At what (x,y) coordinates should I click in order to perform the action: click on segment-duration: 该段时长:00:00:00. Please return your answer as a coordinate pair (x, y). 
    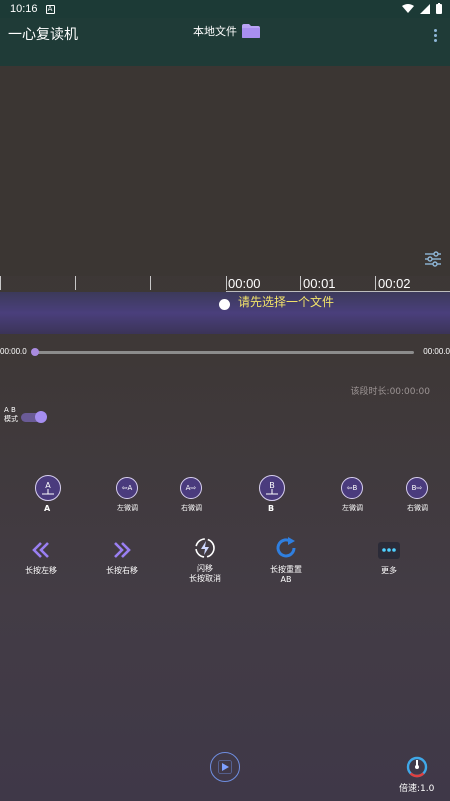
    Looking at the image, I should click on (390, 392).